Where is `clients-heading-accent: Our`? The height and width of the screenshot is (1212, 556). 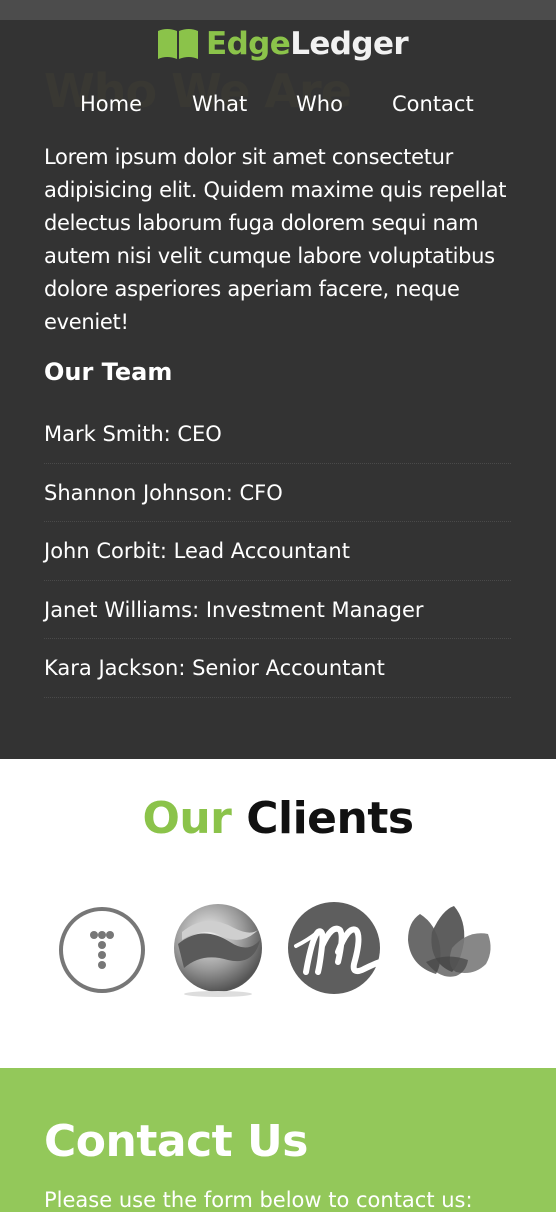
clients-heading-accent: Our is located at coordinates (187, 818).